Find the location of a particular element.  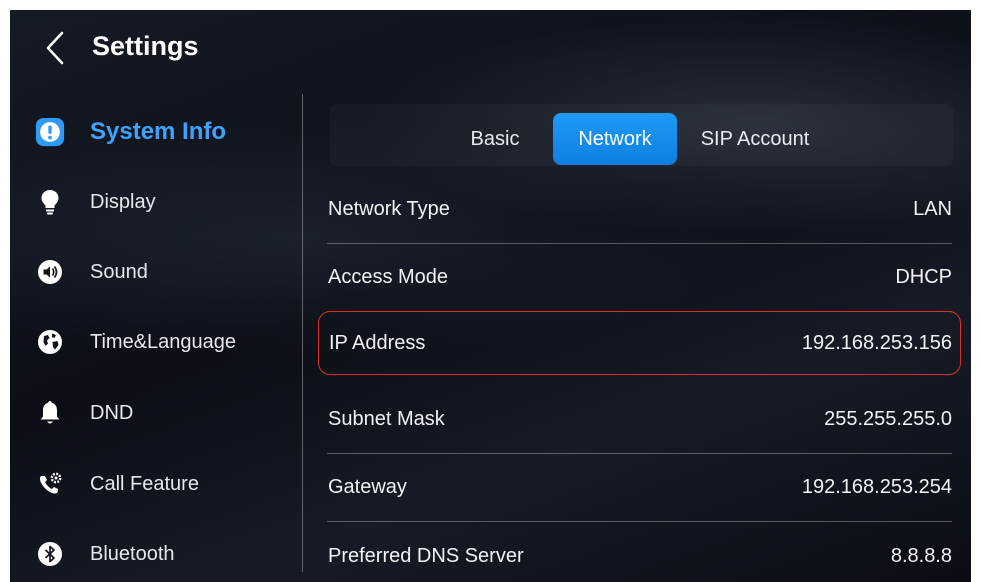

tab-bar: Basic Network SIP Account is located at coordinates (641, 135).